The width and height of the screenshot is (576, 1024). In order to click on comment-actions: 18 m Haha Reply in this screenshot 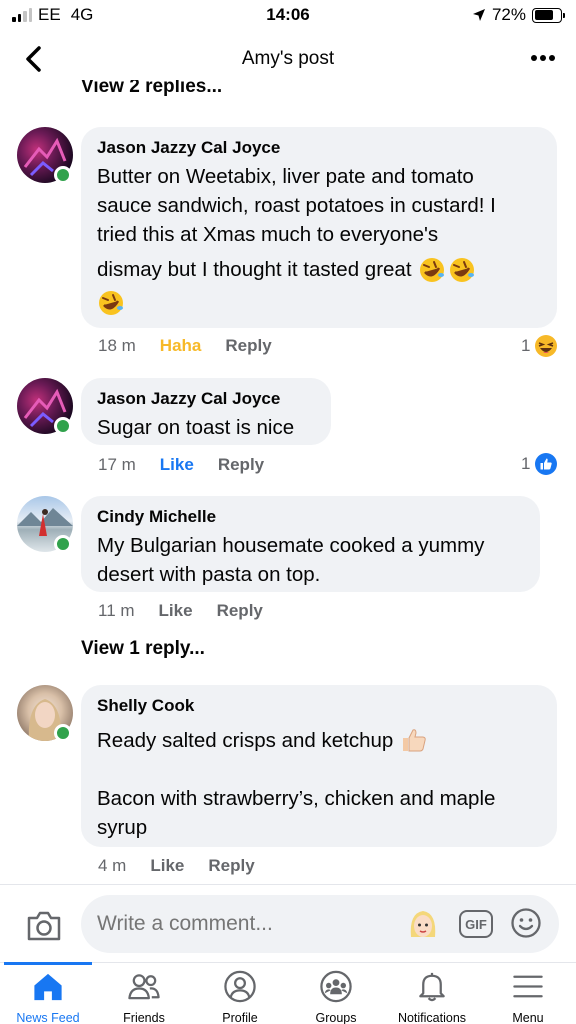, I will do `click(197, 346)`.